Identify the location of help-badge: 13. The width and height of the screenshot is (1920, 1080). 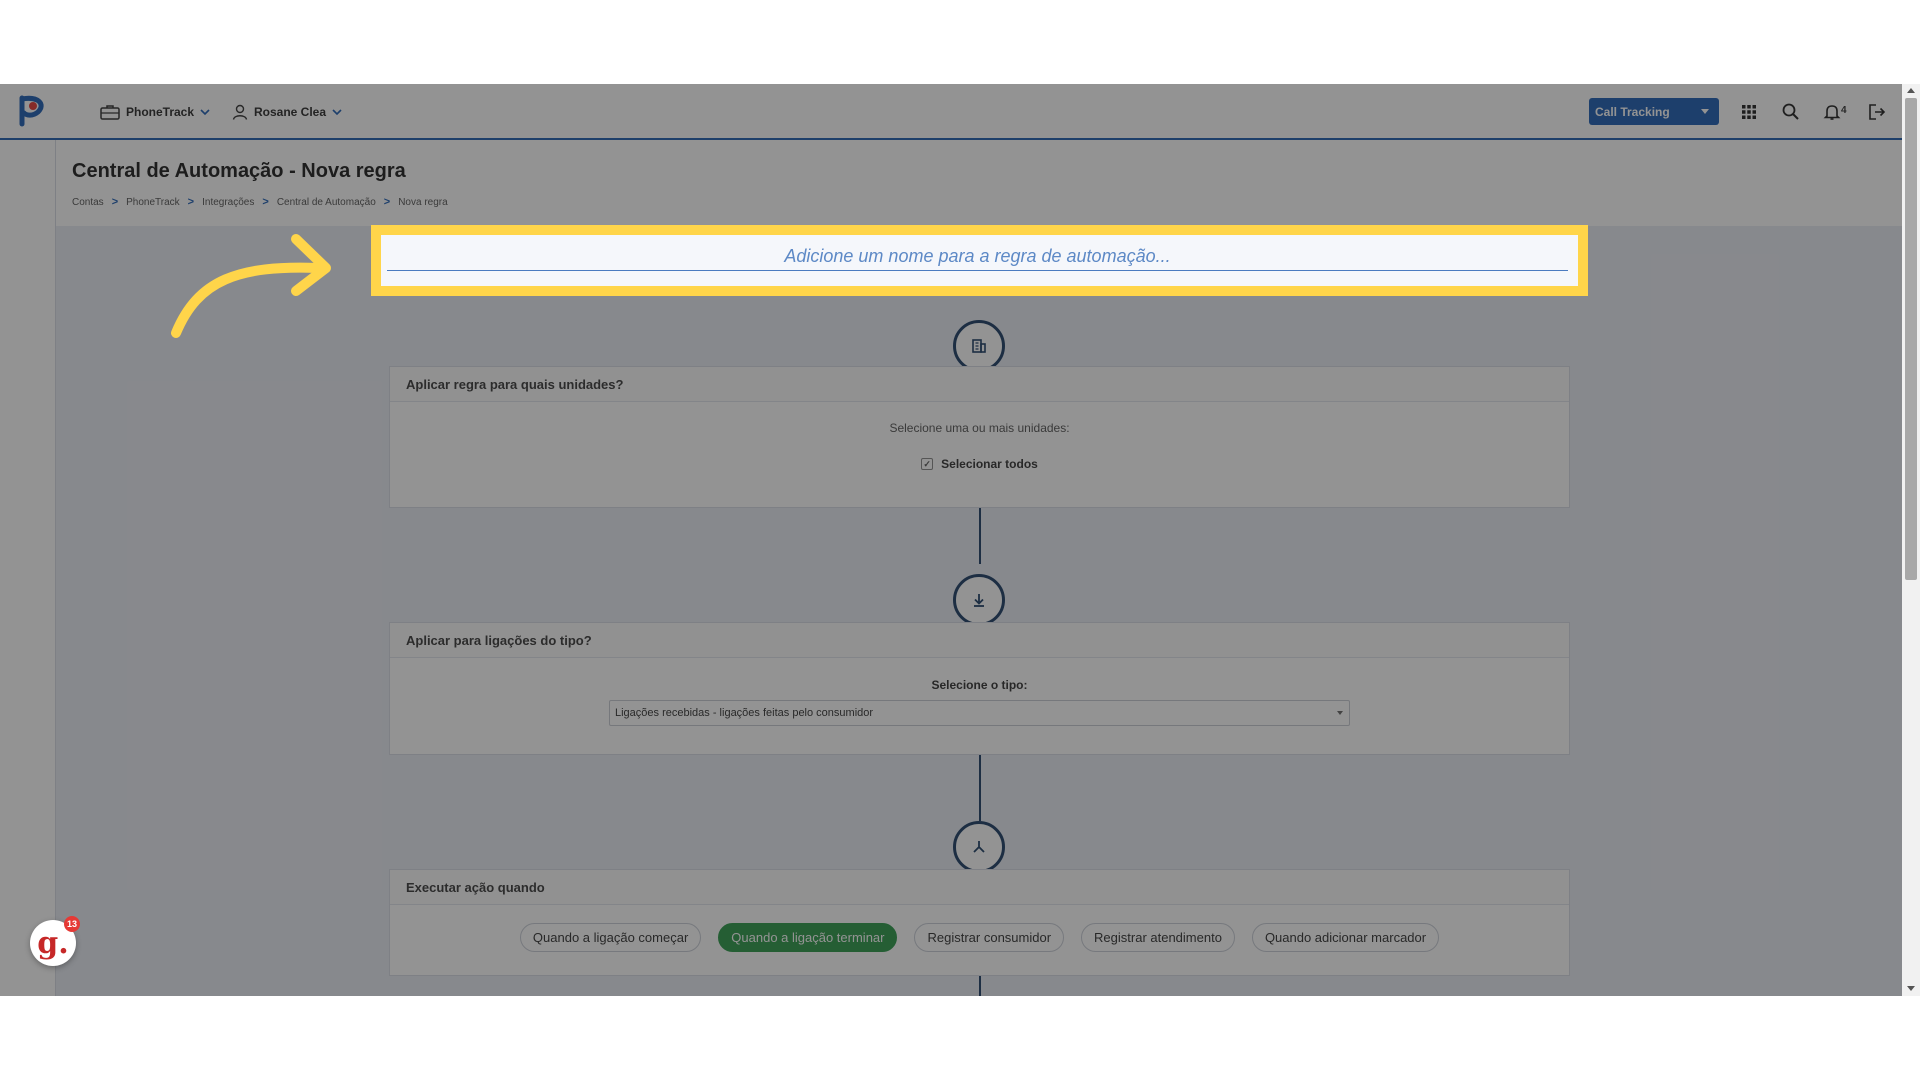
(72, 924).